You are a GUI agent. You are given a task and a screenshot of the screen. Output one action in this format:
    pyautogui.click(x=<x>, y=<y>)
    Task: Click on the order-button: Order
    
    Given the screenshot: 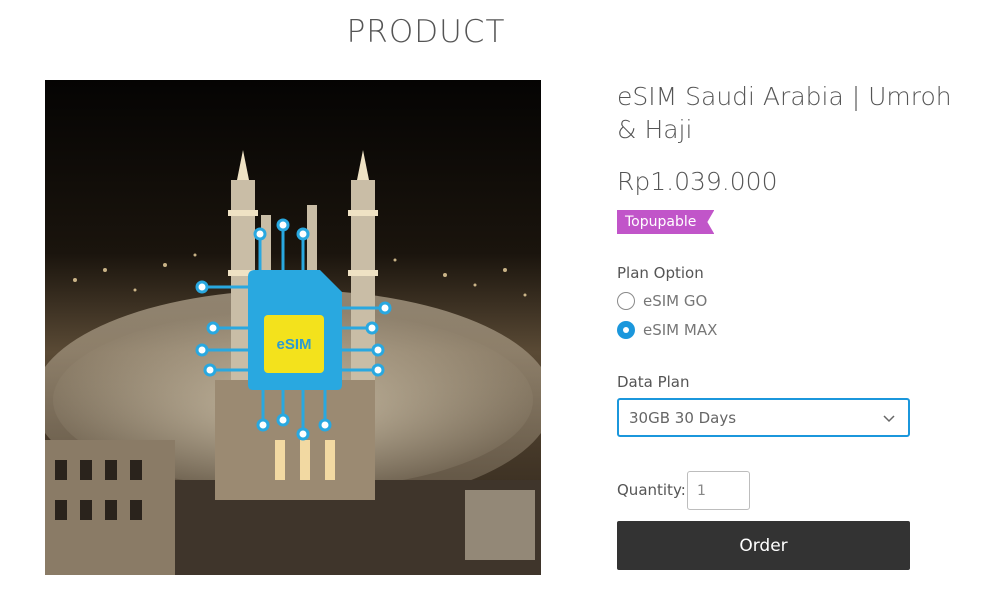 What is the action you would take?
    pyautogui.click(x=763, y=545)
    